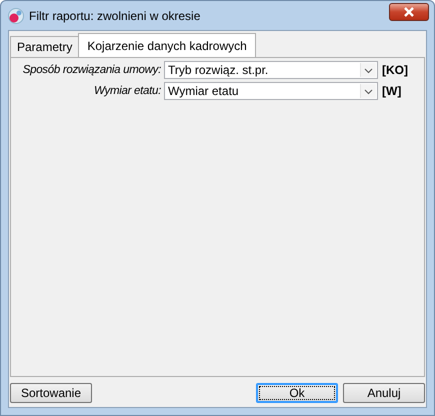 The height and width of the screenshot is (416, 435). I want to click on field-label: Sposób rozwiązania umowy:, so click(92, 70).